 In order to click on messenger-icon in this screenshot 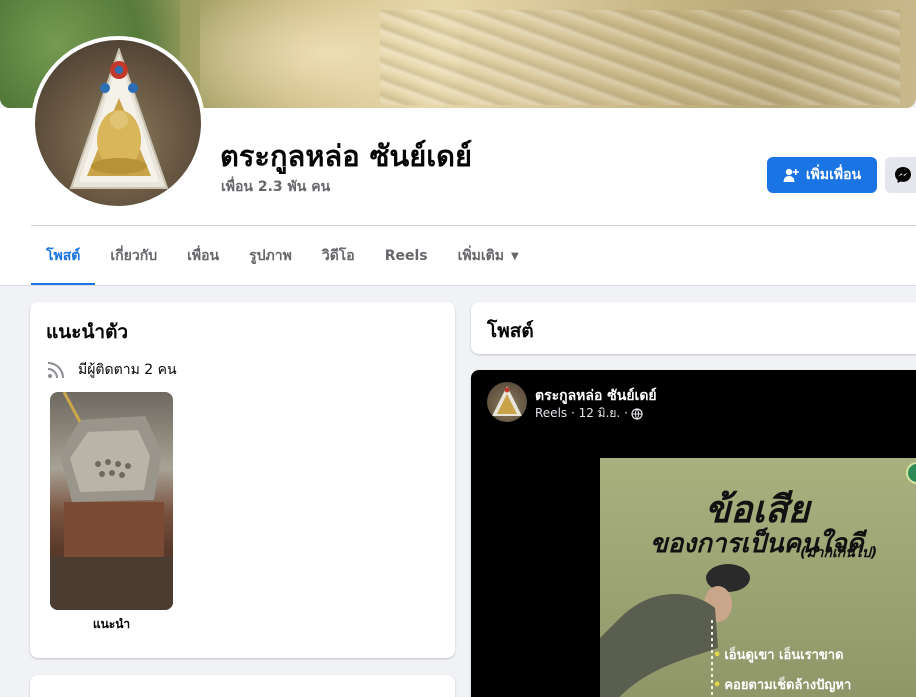, I will do `click(903, 175)`.